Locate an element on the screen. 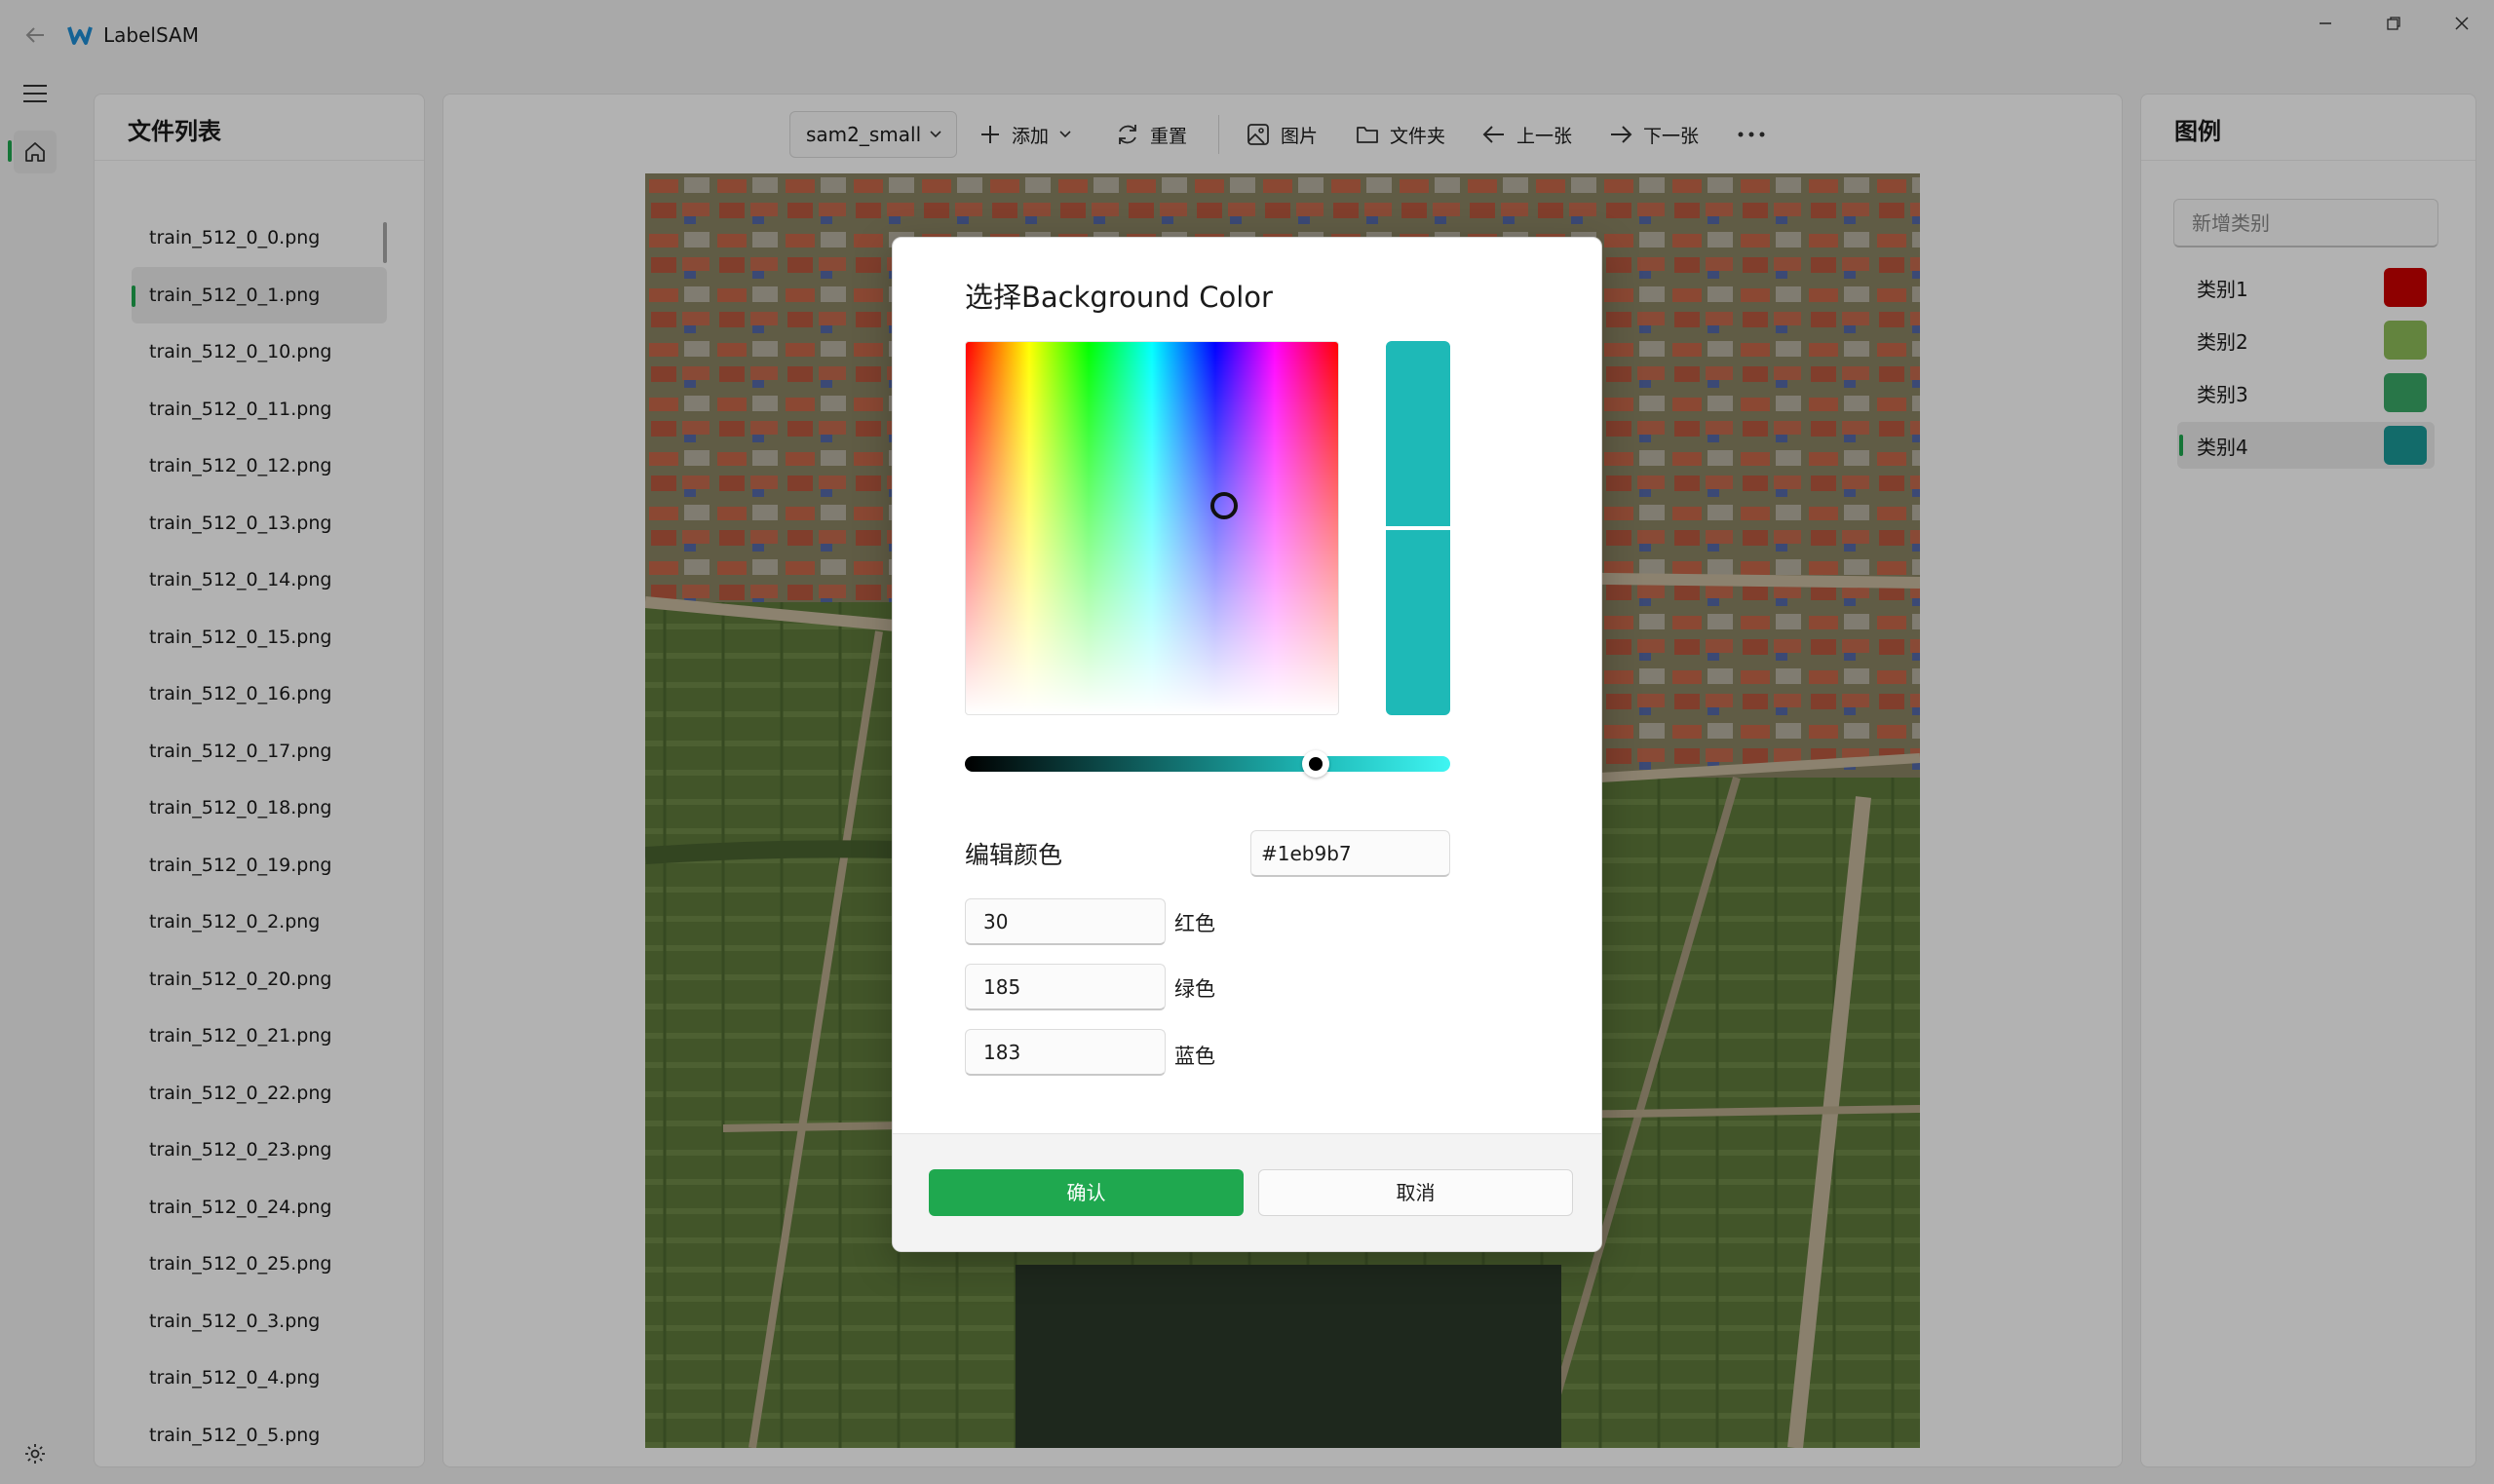 Image resolution: width=2494 pixels, height=1484 pixels. hex-input: #1eb9b7 is located at coordinates (1350, 854).